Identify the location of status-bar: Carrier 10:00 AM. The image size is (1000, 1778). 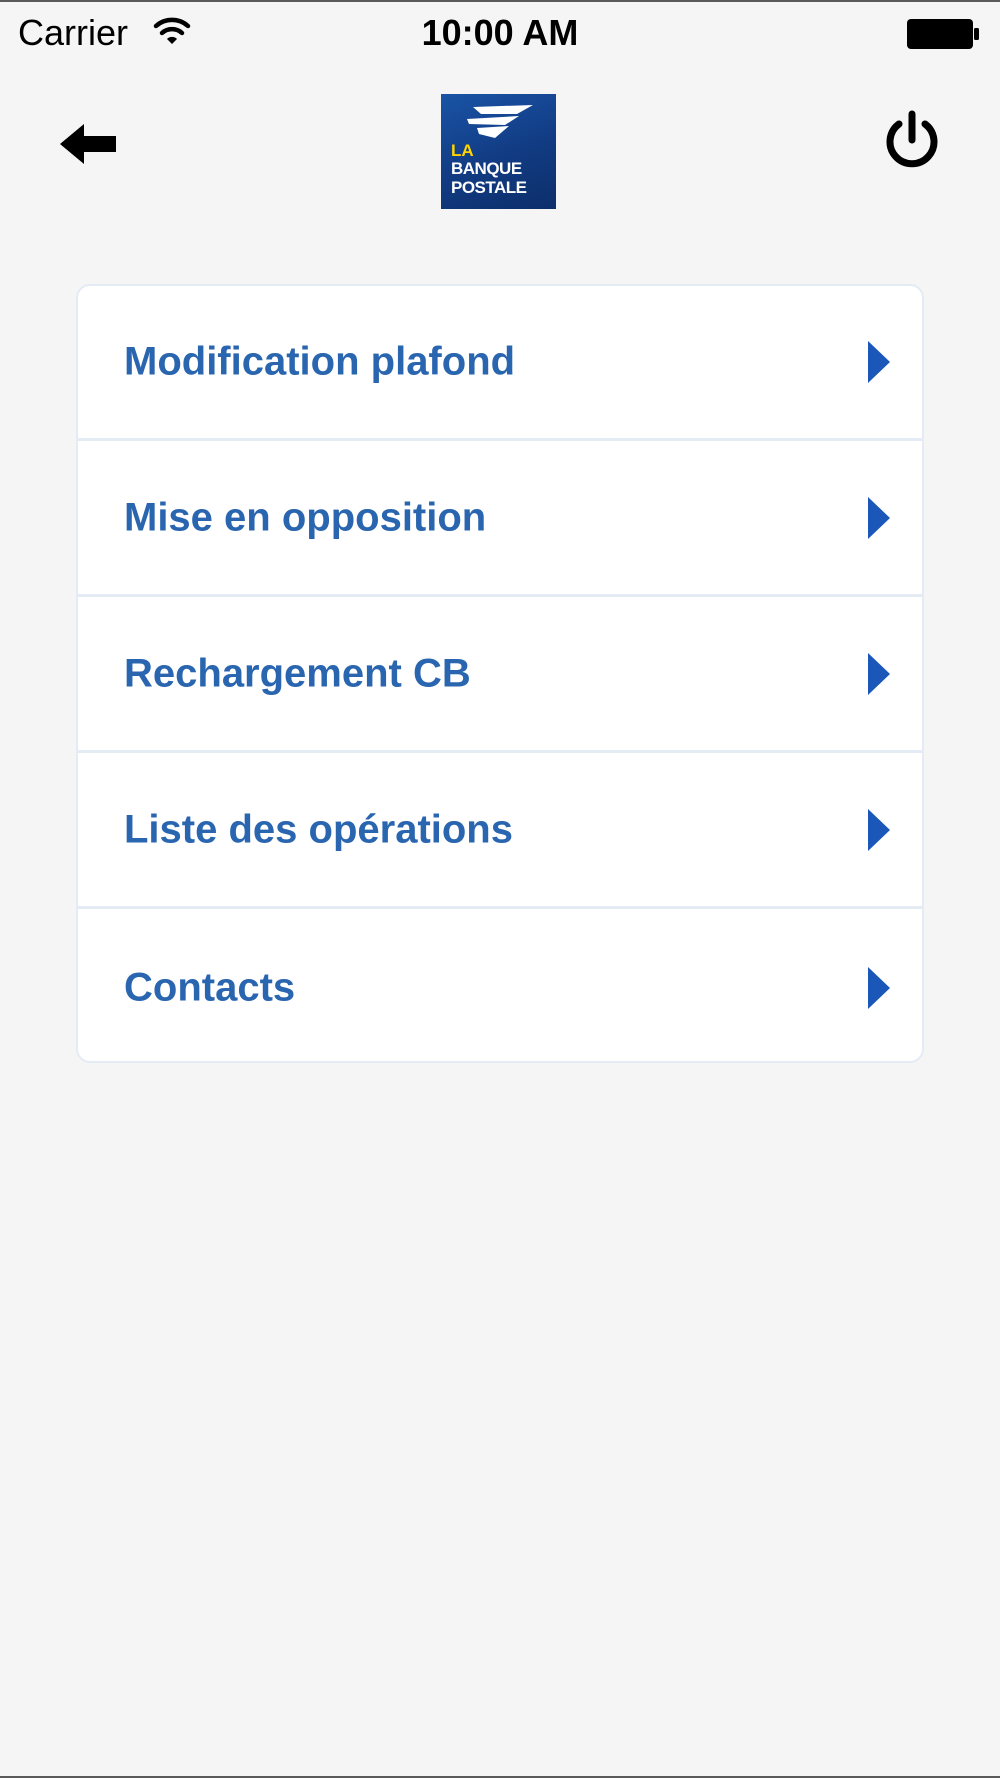
(500, 35).